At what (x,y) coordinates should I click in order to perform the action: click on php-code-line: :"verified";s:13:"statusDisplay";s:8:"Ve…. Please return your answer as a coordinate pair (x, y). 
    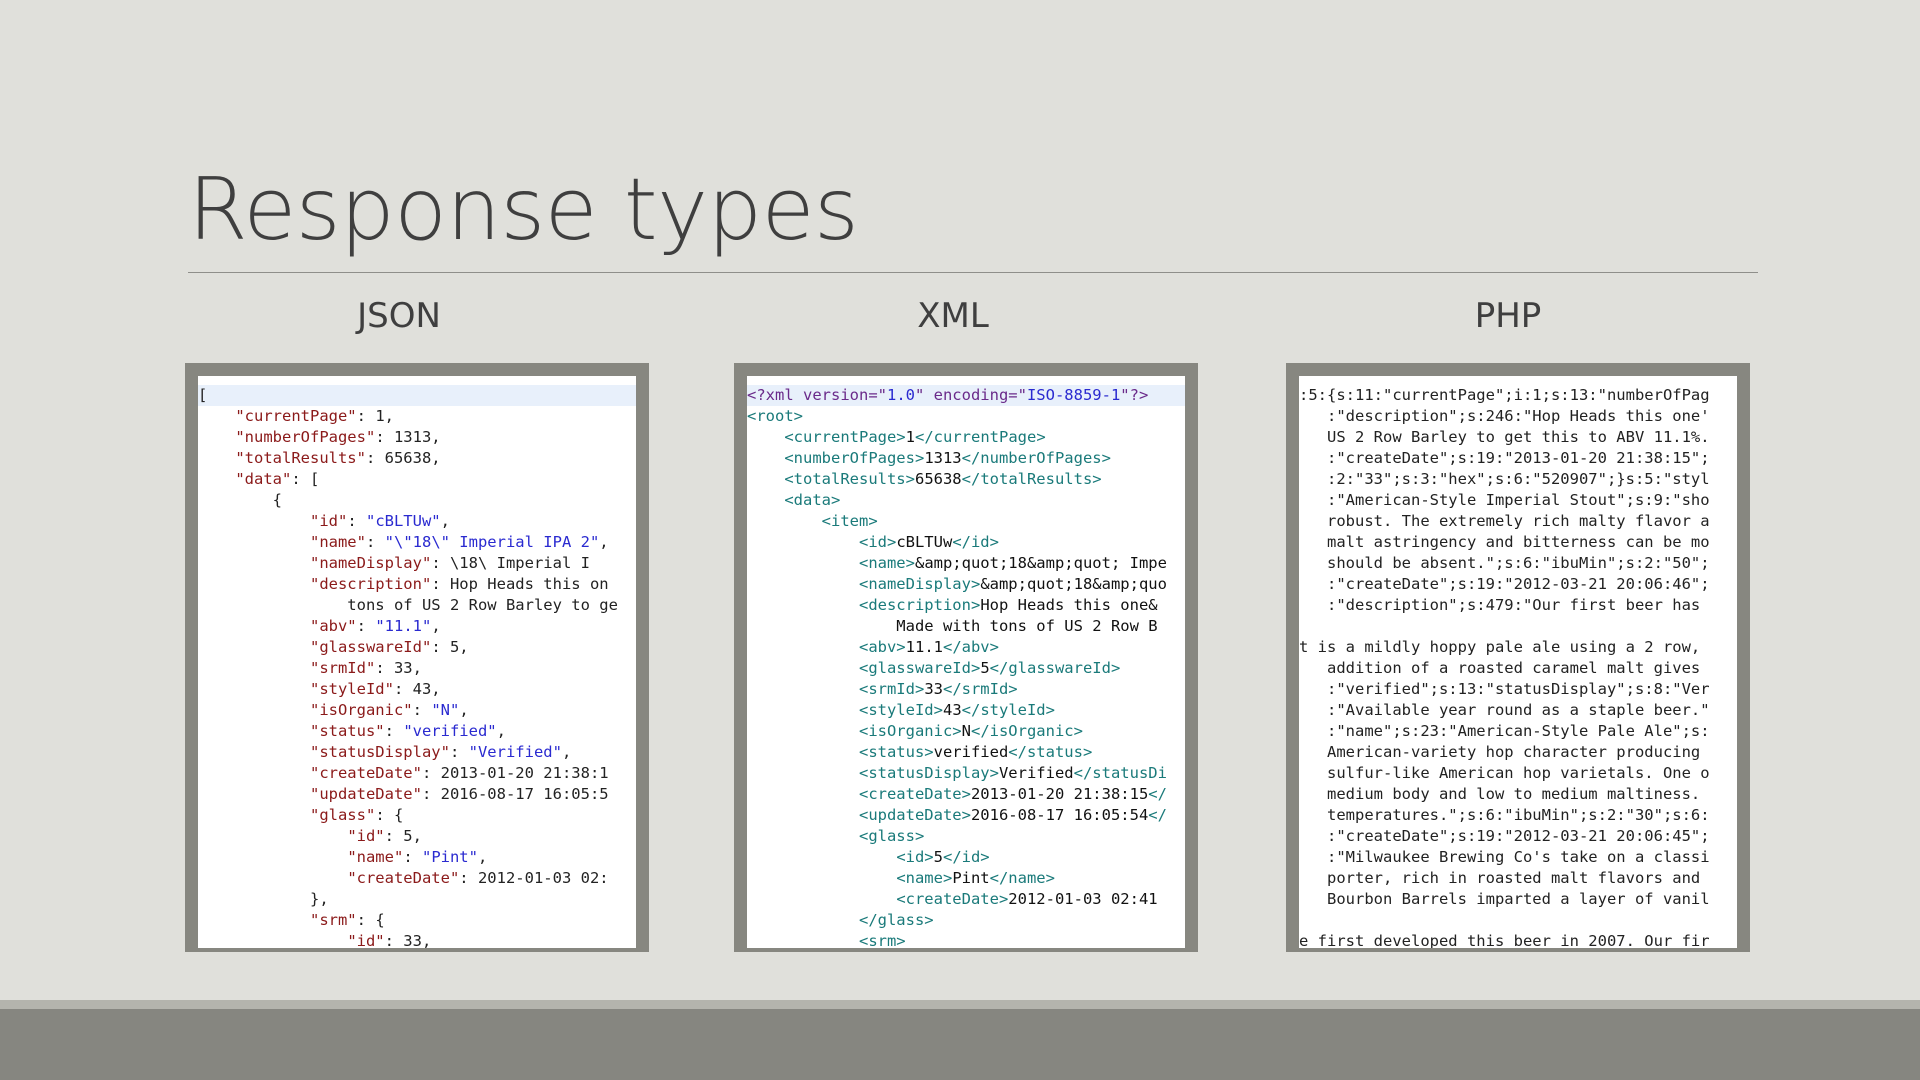
    Looking at the image, I should click on (1504, 689).